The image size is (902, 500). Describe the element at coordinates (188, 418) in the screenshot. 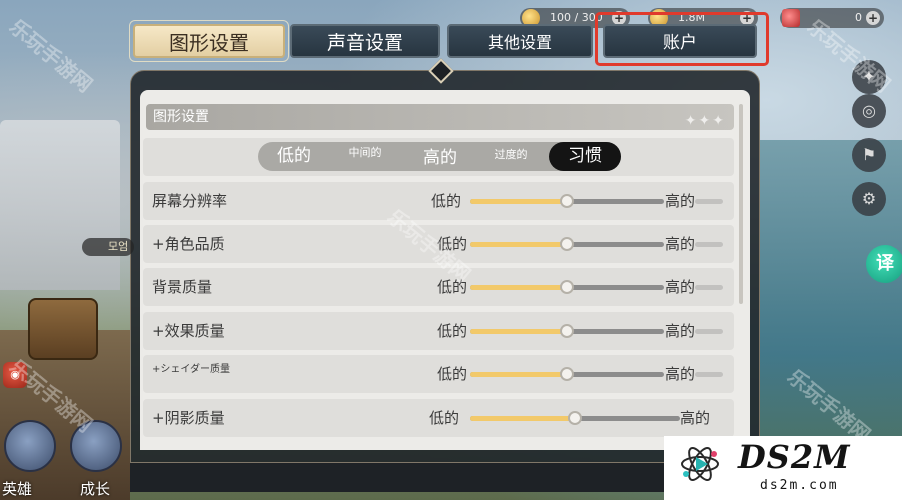

I see `setting-label: +阴影质量` at that location.